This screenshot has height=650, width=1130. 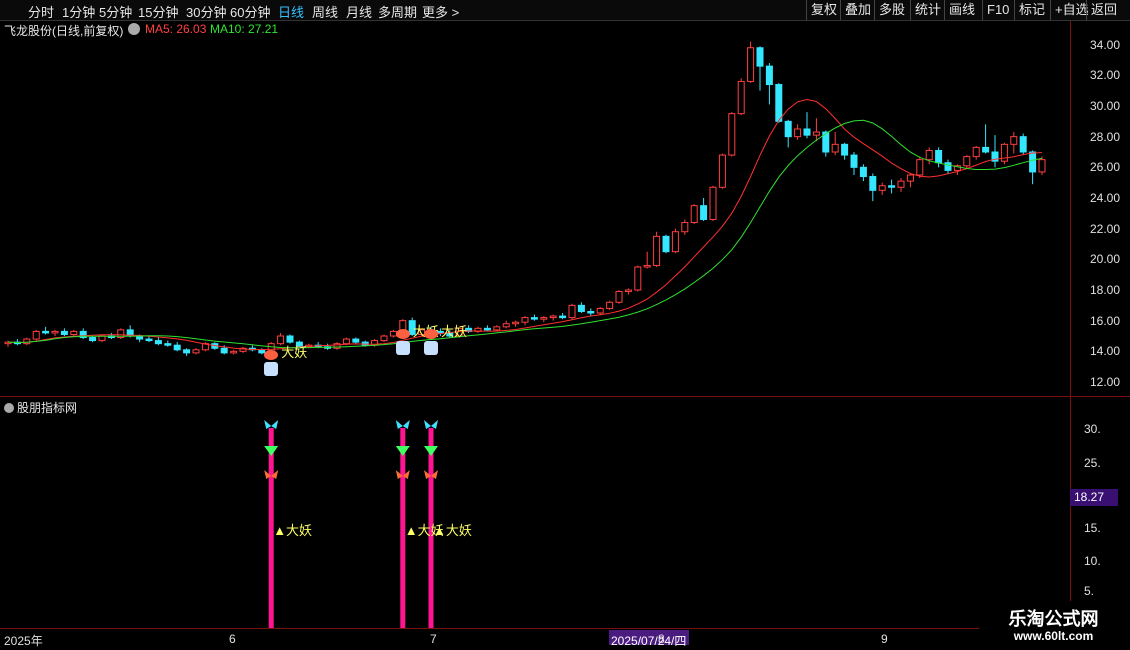 I want to click on toolbar-button-2: 多股, so click(x=891, y=10).